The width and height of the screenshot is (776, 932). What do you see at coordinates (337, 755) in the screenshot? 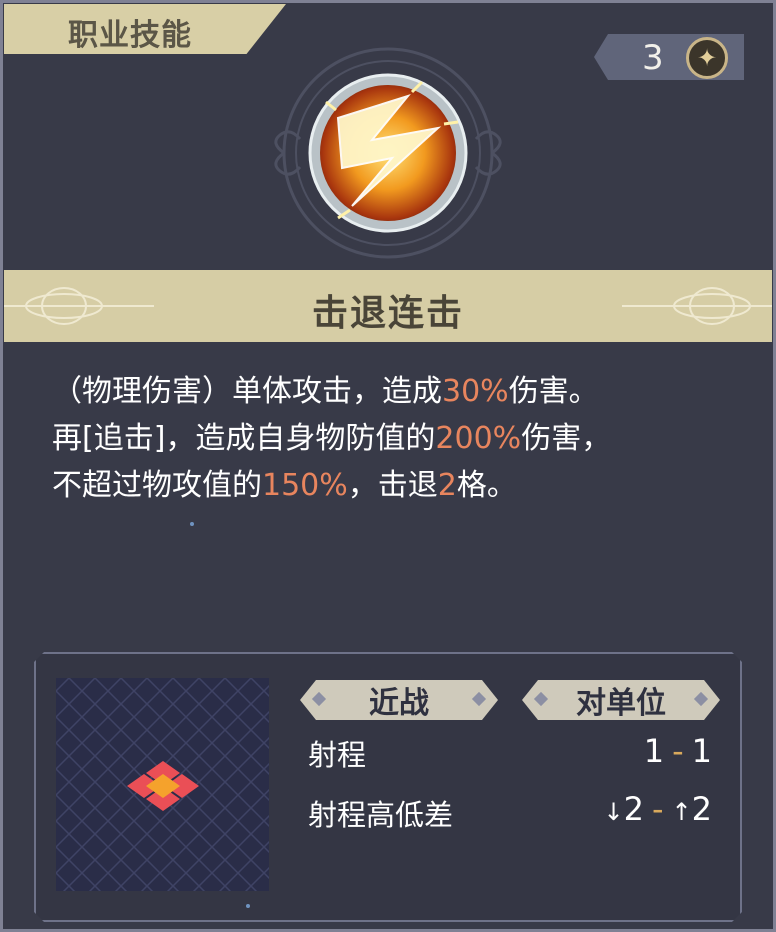
I see `range-label: 射程` at bounding box center [337, 755].